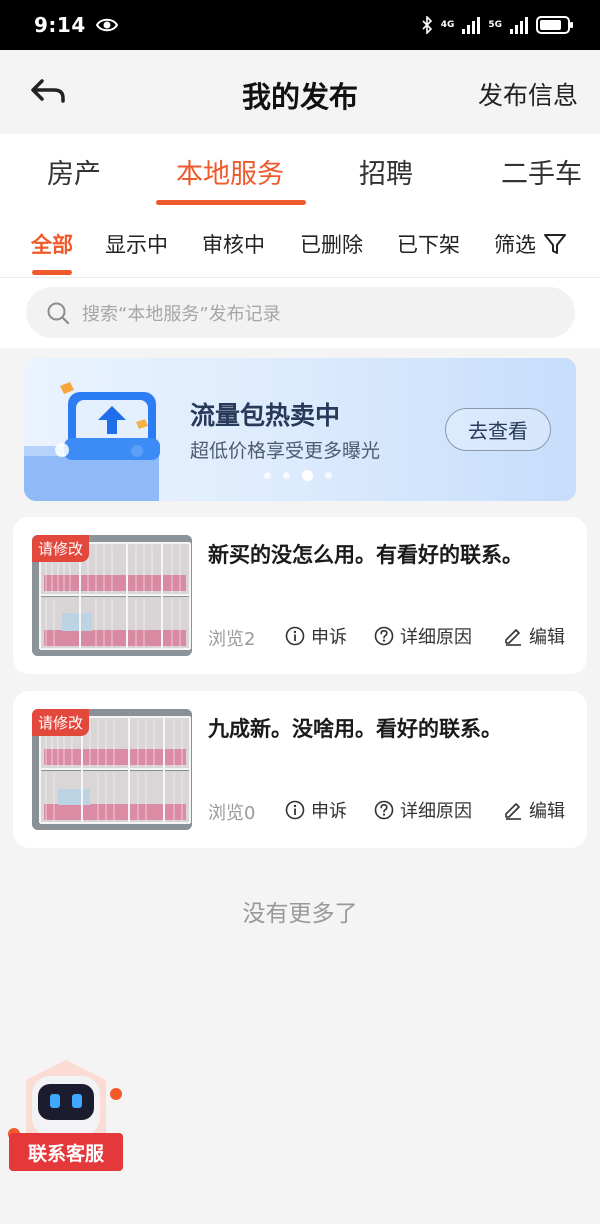 The height and width of the screenshot is (1224, 600). What do you see at coordinates (233, 244) in the screenshot?
I see `filter-reviewing: 审核中` at bounding box center [233, 244].